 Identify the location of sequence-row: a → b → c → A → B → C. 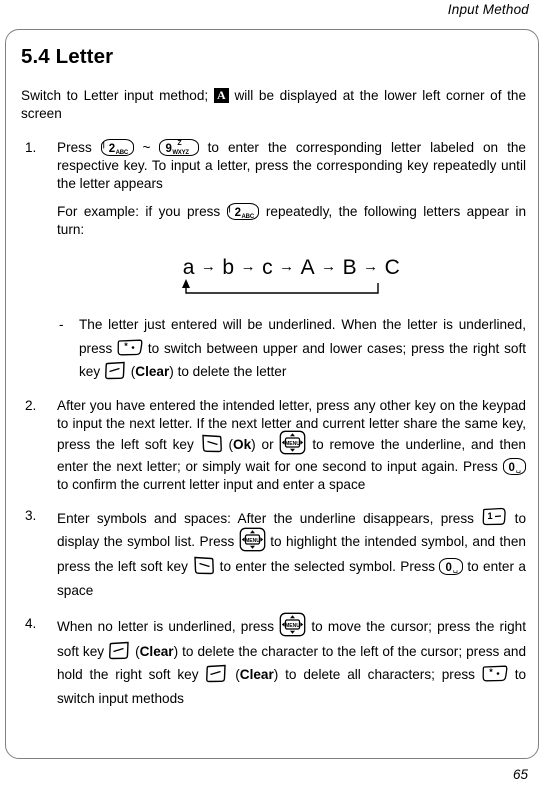
(292, 268).